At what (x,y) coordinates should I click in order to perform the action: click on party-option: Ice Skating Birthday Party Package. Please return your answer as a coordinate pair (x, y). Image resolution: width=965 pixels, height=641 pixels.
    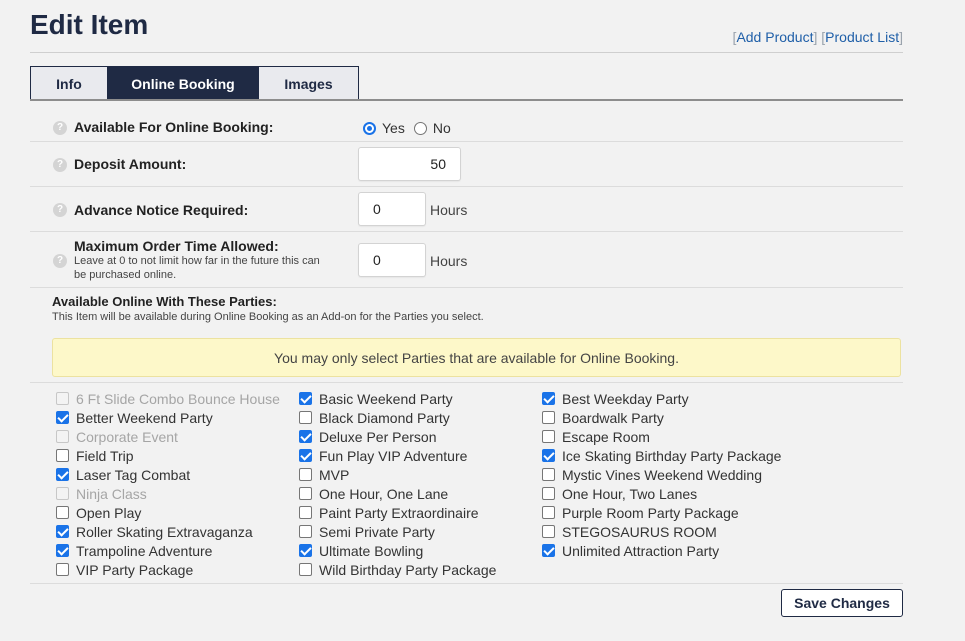
    Looking at the image, I should click on (661, 455).